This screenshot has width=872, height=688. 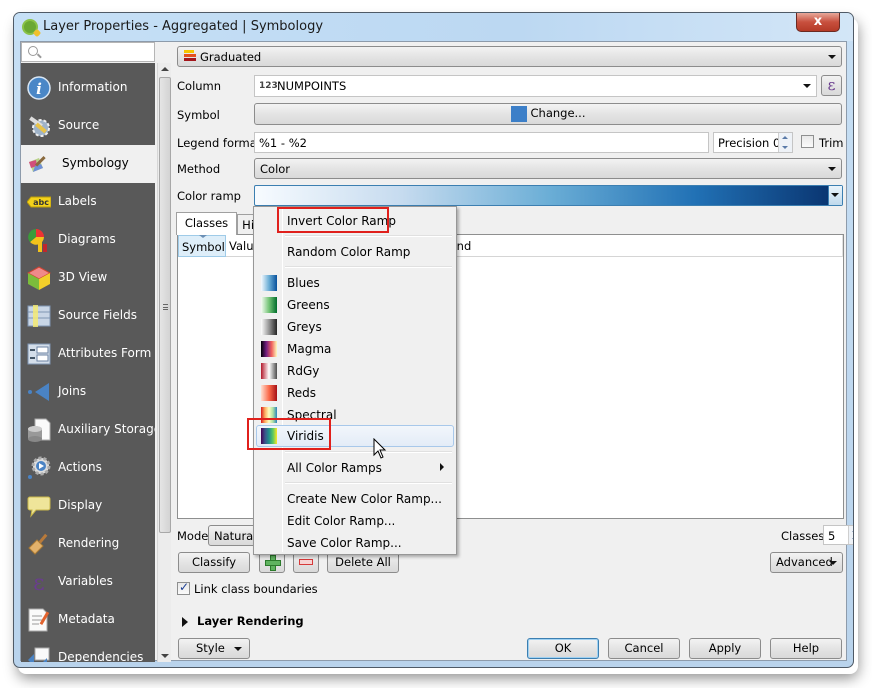 I want to click on menu-item-ramp-magma: Magma, so click(x=355, y=349).